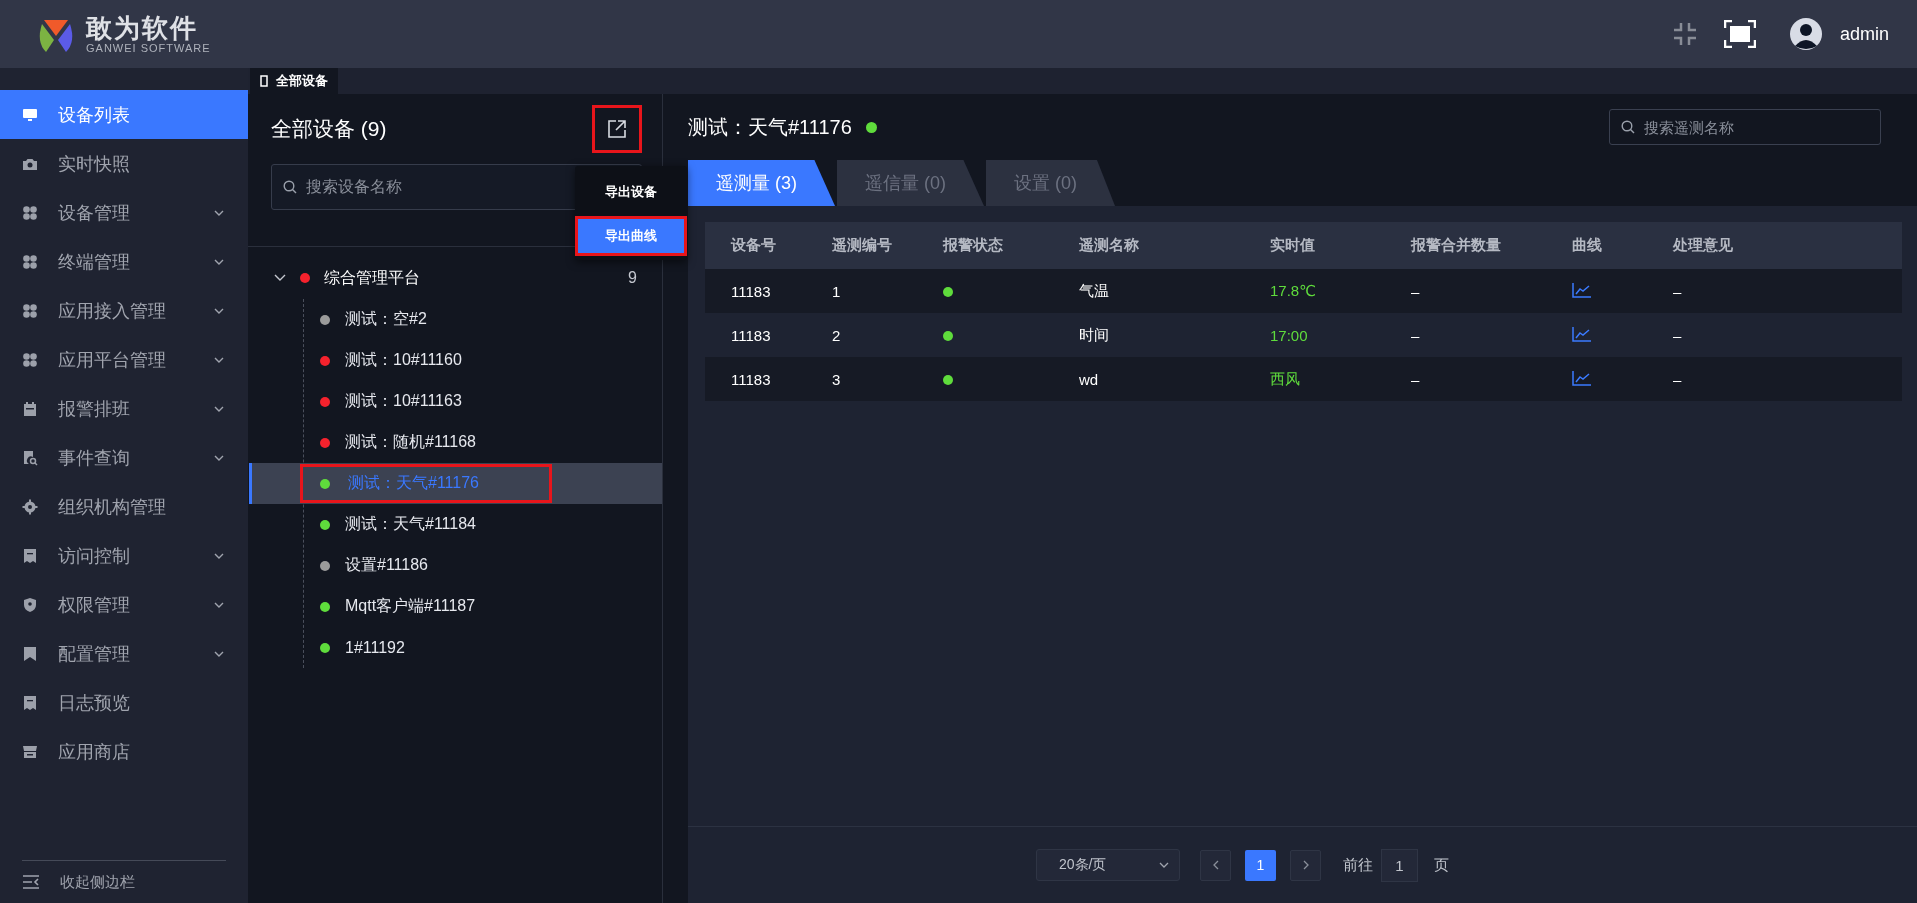 Image resolution: width=1917 pixels, height=903 pixels. What do you see at coordinates (30, 457) in the screenshot?
I see `doc-search-icon` at bounding box center [30, 457].